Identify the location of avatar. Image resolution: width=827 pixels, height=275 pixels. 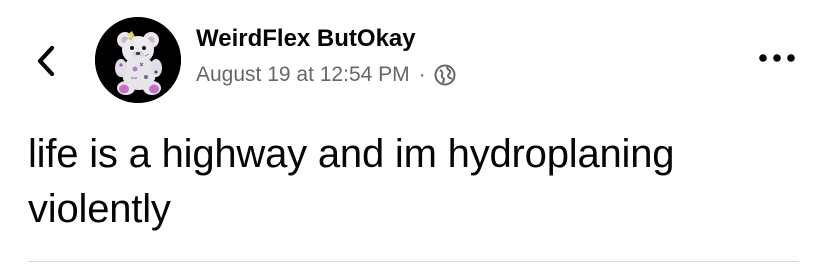
(138, 60).